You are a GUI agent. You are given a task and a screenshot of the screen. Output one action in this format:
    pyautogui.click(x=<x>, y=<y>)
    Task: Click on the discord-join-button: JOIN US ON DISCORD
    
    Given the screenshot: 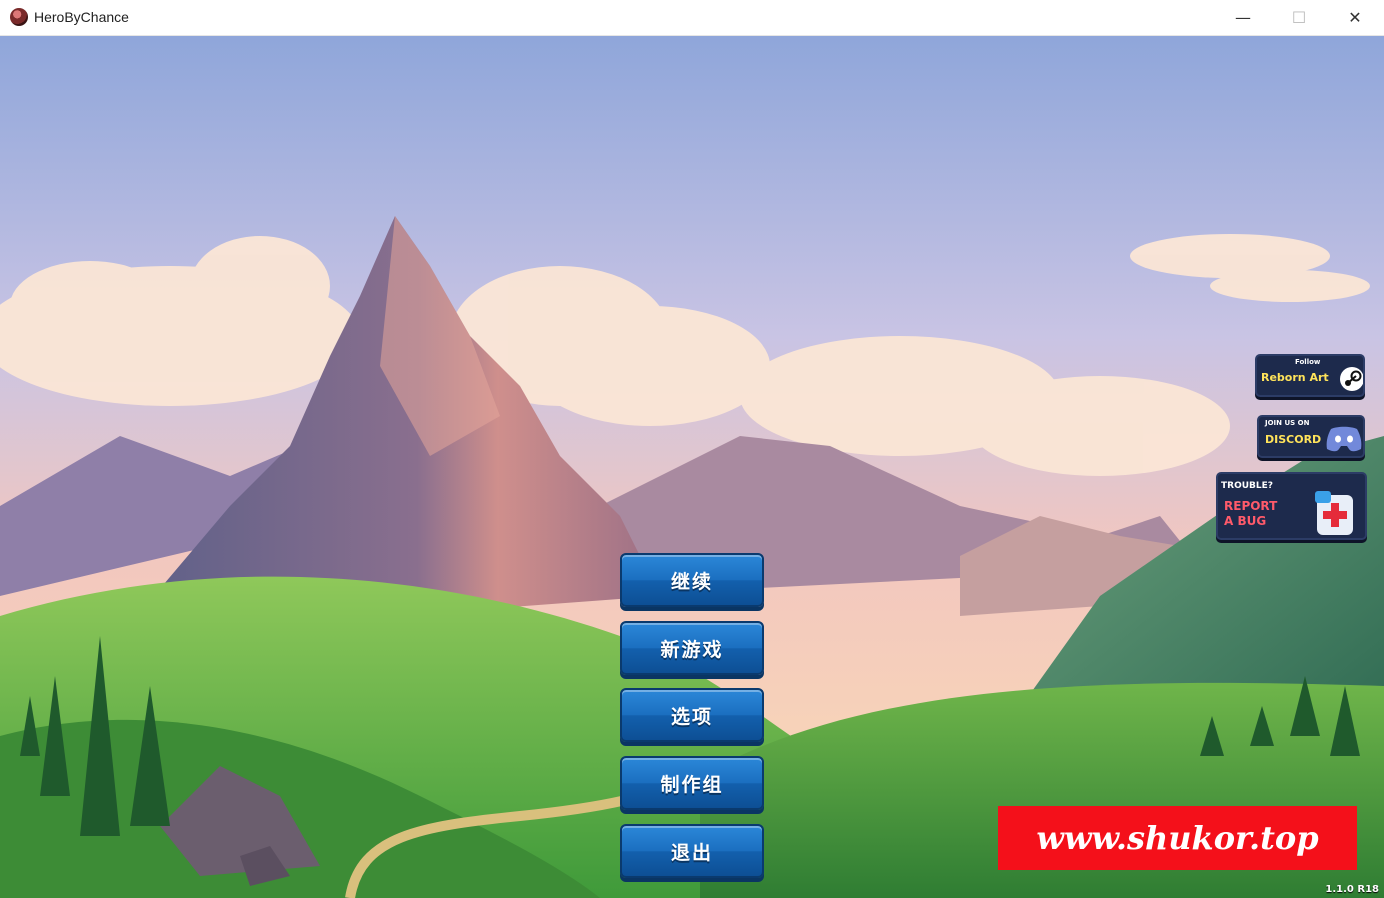 What is the action you would take?
    pyautogui.click(x=1311, y=436)
    